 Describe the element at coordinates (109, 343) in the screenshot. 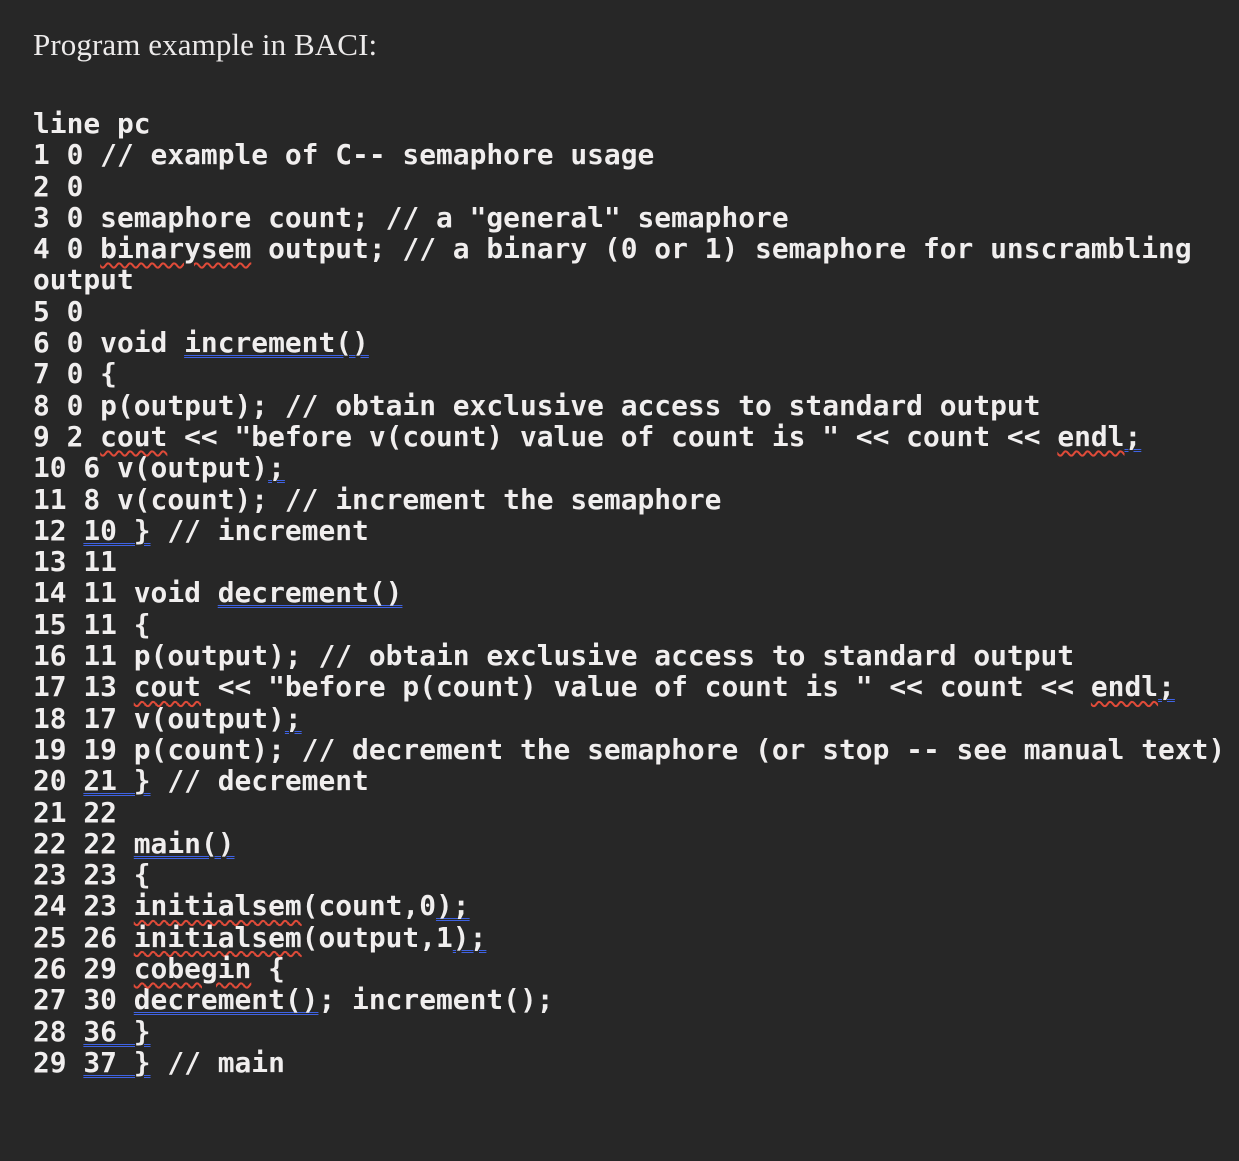

I see `code-text: 6 0 void` at that location.